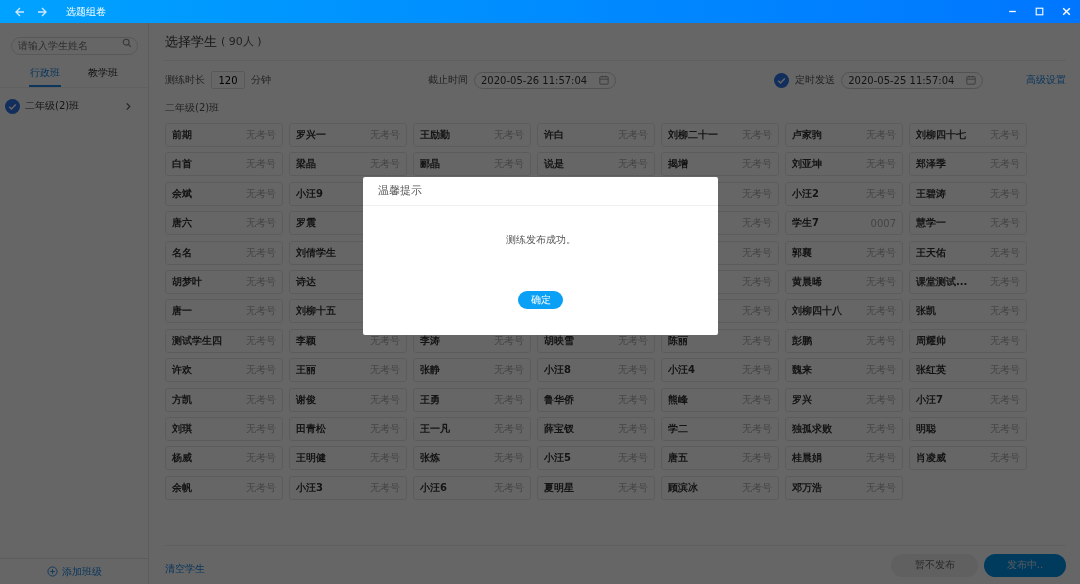  What do you see at coordinates (306, 370) in the screenshot?
I see `student-name: 王丽` at bounding box center [306, 370].